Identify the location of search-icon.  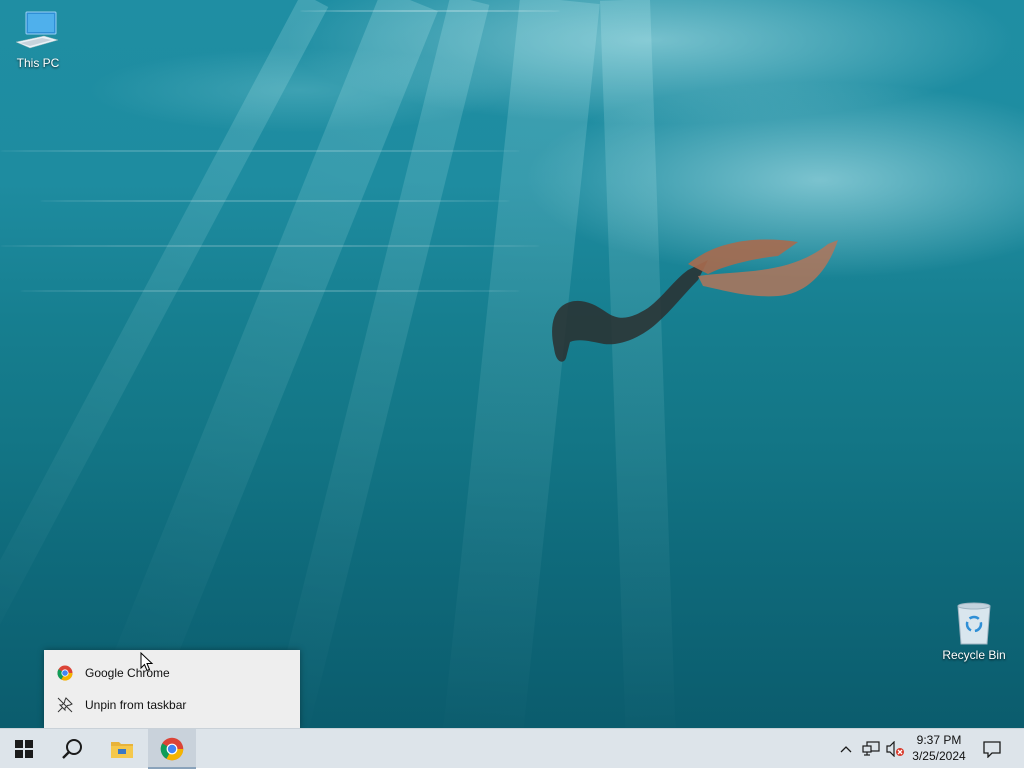
(72, 749).